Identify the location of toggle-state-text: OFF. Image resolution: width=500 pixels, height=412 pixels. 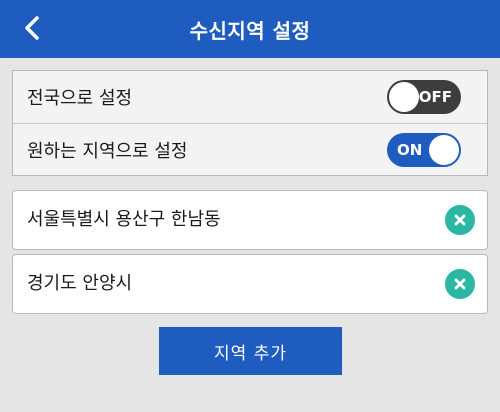
(435, 97).